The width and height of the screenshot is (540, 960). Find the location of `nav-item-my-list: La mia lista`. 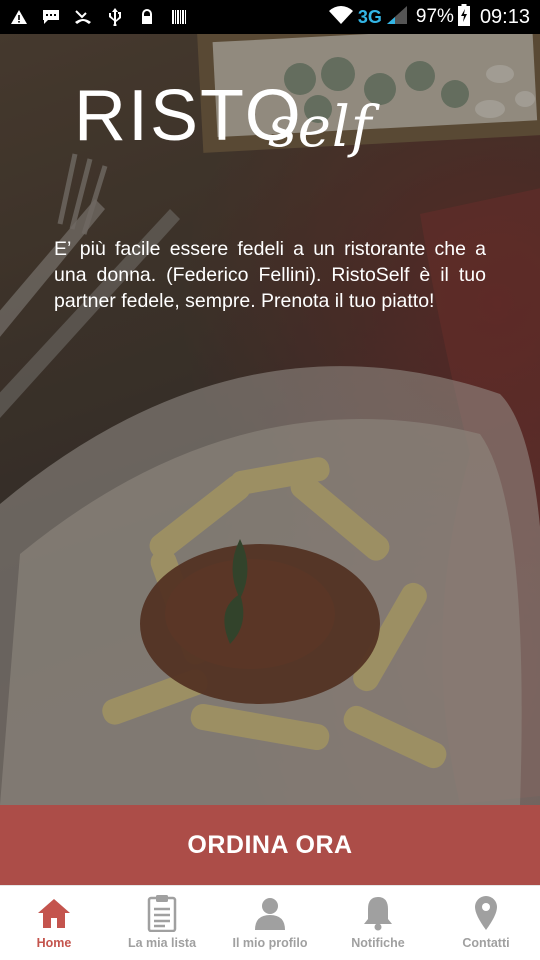

nav-item-my-list: La mia lista is located at coordinates (162, 923).